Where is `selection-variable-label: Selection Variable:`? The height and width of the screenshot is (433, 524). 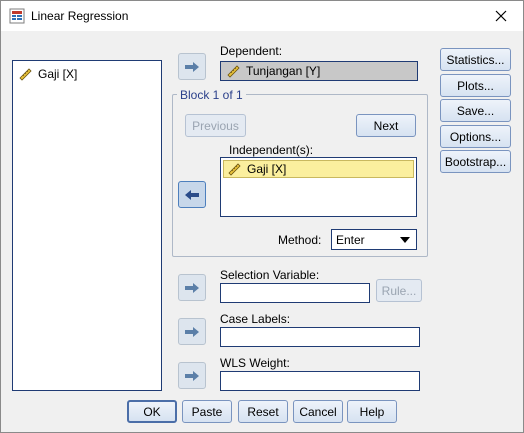 selection-variable-label: Selection Variable: is located at coordinates (270, 275).